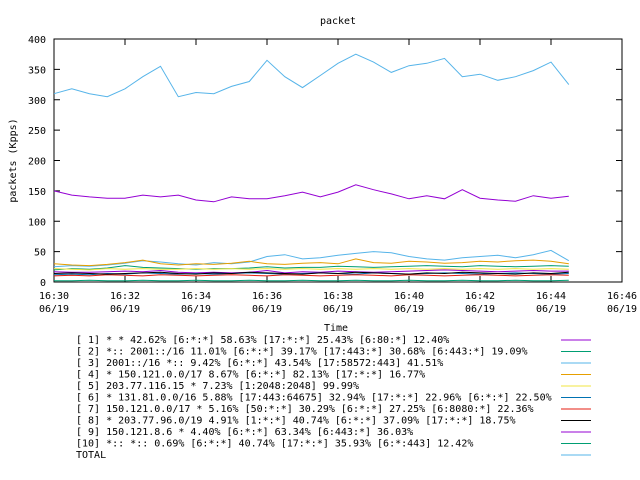  What do you see at coordinates (338, 21) in the screenshot?
I see `chart-title: packet` at bounding box center [338, 21].